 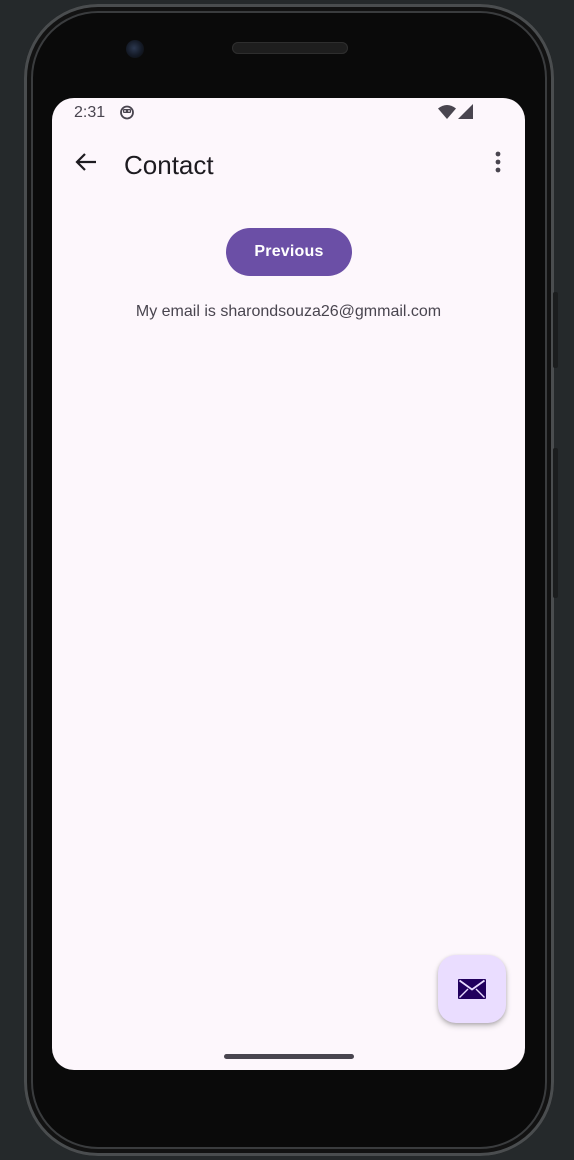 I want to click on gesture-navigation-bar, so click(x=289, y=1056).